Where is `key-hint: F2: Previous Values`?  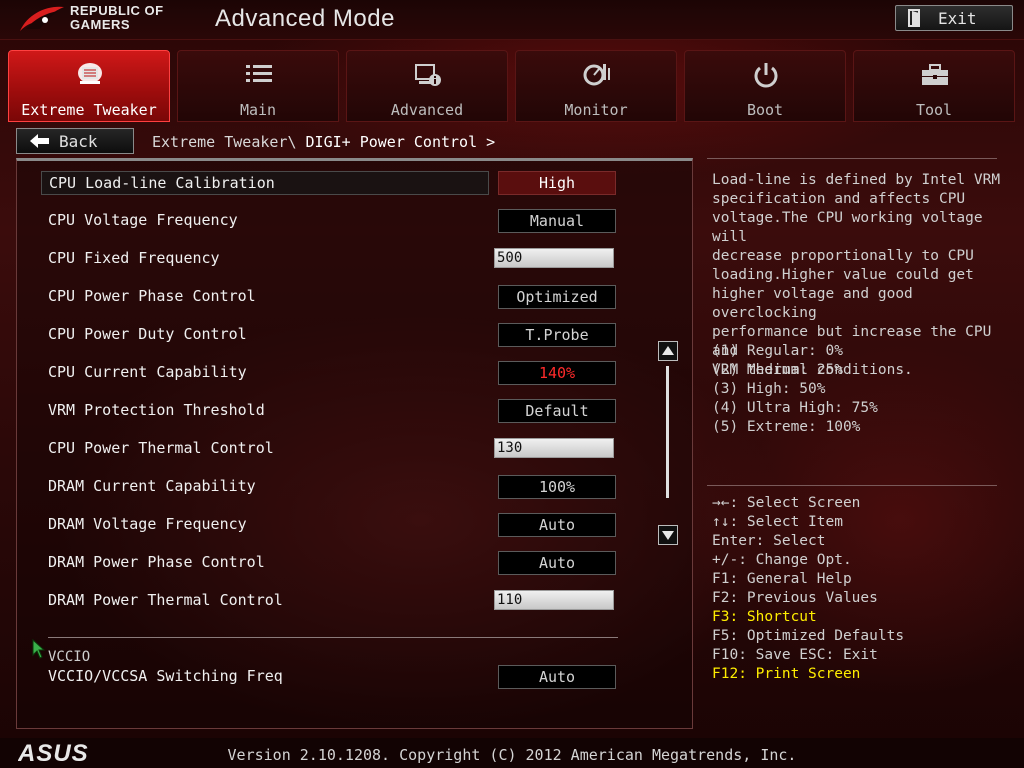 key-hint: F2: Previous Values is located at coordinates (795, 598).